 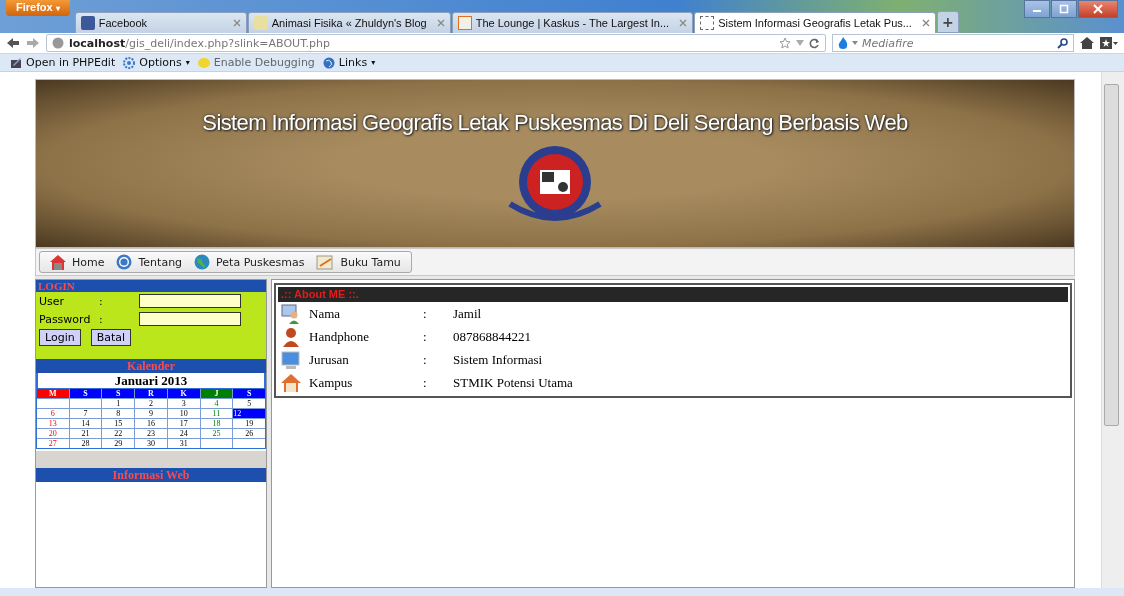 What do you see at coordinates (53, 433) in the screenshot?
I see `calendar-day: 20` at bounding box center [53, 433].